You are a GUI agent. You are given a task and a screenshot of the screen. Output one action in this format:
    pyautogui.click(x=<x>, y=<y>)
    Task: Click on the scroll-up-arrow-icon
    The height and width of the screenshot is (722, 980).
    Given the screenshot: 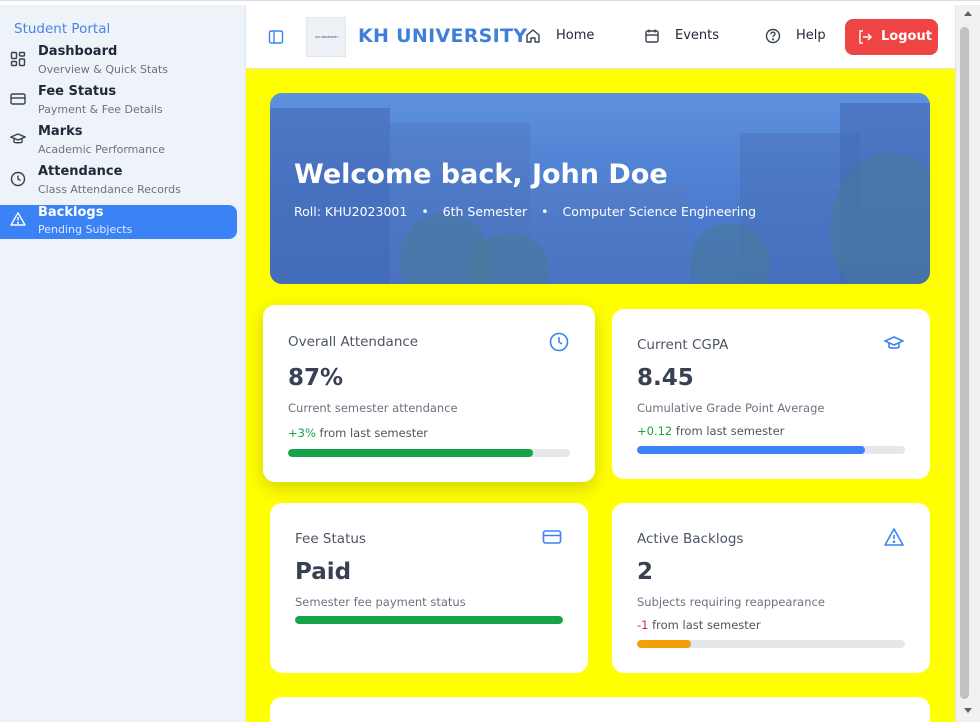 What is the action you would take?
    pyautogui.click(x=968, y=13)
    